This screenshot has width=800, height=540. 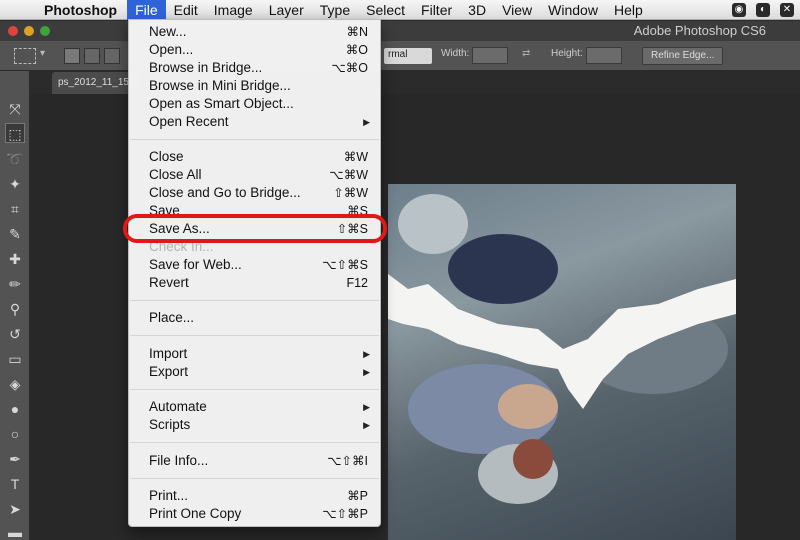 What do you see at coordinates (15, 109) in the screenshot?
I see `move-tool-icon: ⤧` at bounding box center [15, 109].